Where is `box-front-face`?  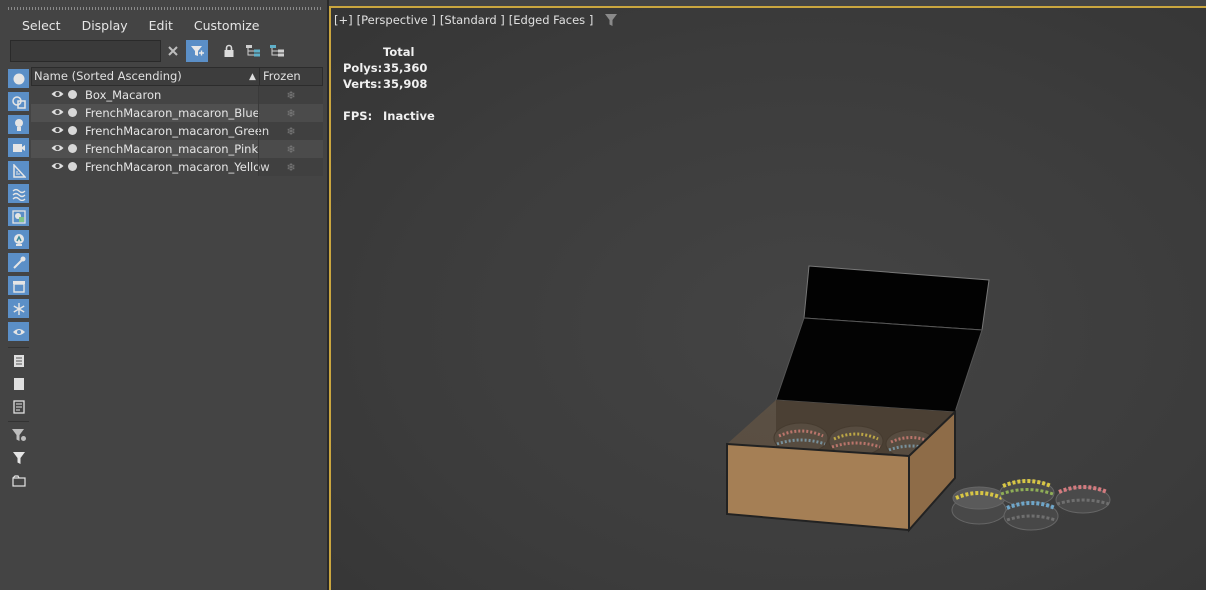
box-front-face is located at coordinates (818, 487).